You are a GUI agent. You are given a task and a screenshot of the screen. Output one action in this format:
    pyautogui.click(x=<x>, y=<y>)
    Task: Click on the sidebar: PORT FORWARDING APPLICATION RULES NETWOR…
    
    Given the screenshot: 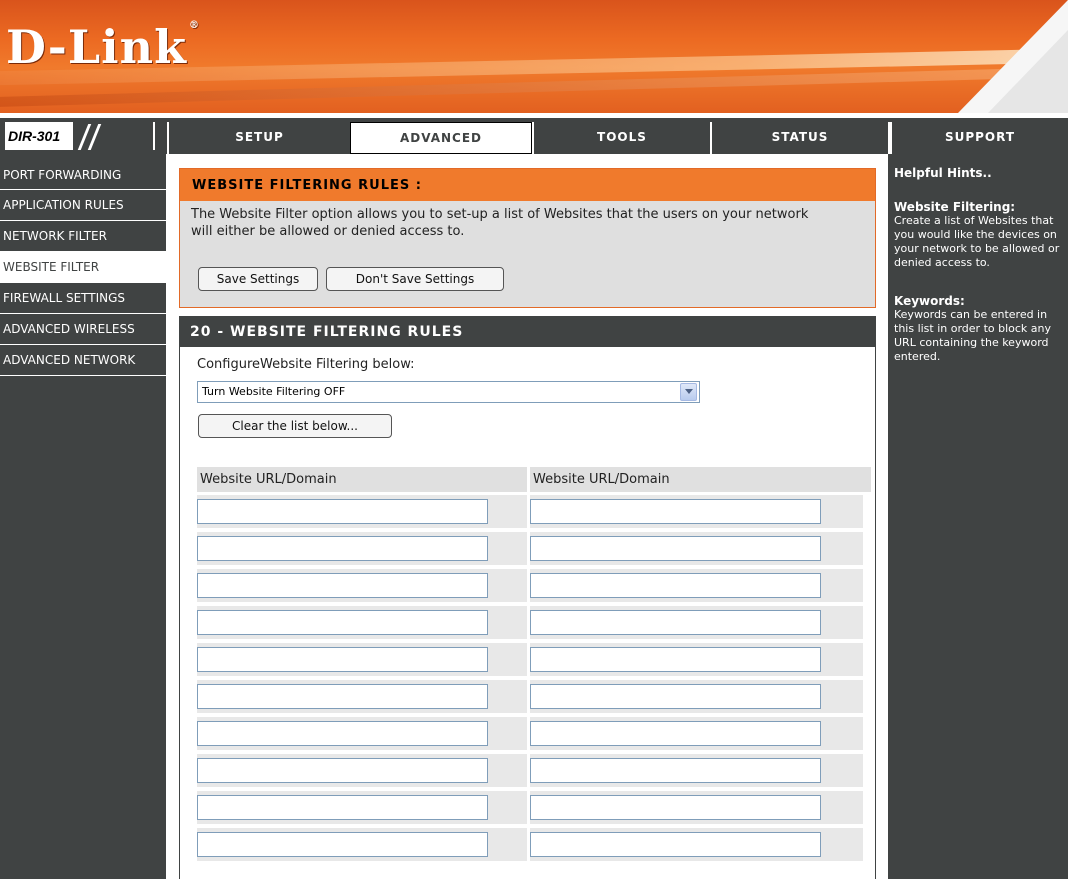 What is the action you would take?
    pyautogui.click(x=83, y=516)
    